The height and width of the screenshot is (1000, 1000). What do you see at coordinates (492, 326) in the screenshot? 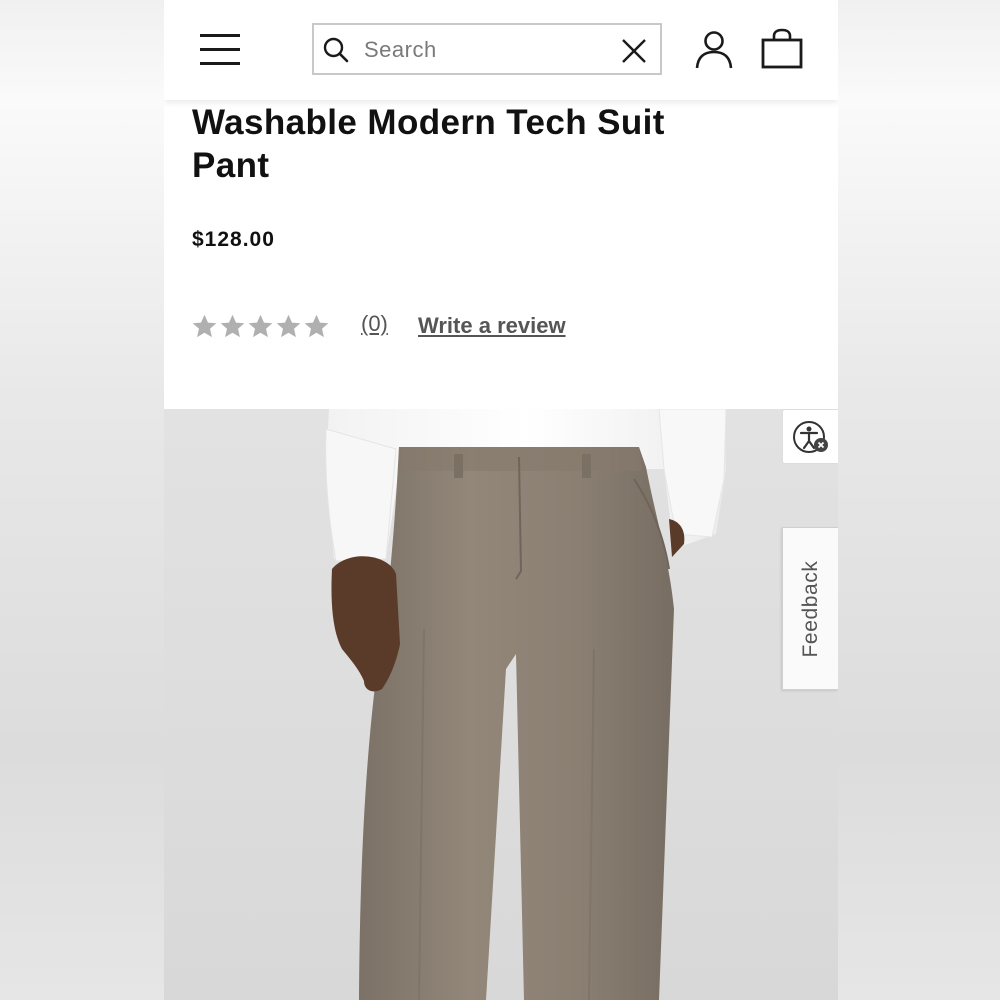
I see `write-review-link: Write a review` at bounding box center [492, 326].